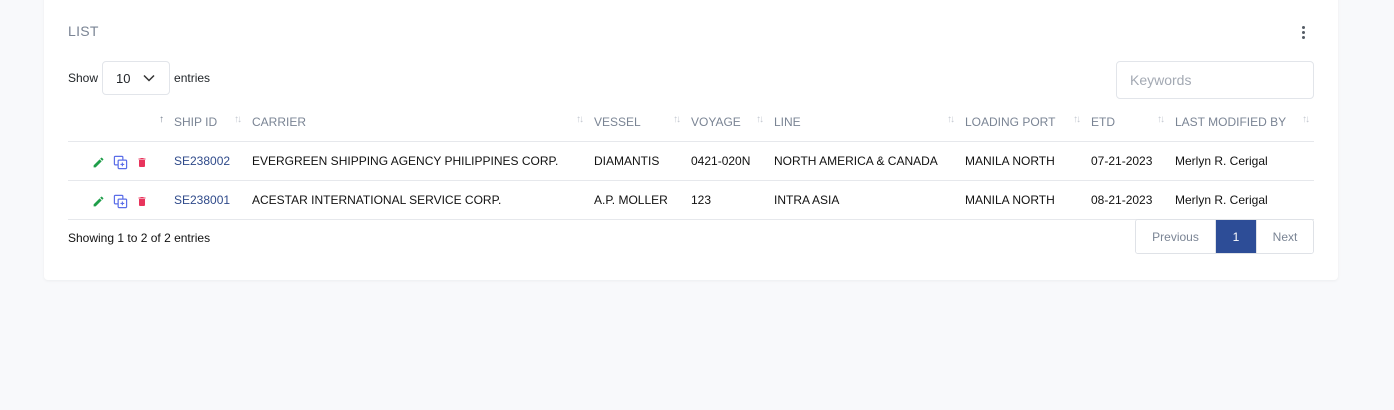 The height and width of the screenshot is (410, 1394). Describe the element at coordinates (202, 161) in the screenshot. I see `ship-id-link: SE238002` at that location.